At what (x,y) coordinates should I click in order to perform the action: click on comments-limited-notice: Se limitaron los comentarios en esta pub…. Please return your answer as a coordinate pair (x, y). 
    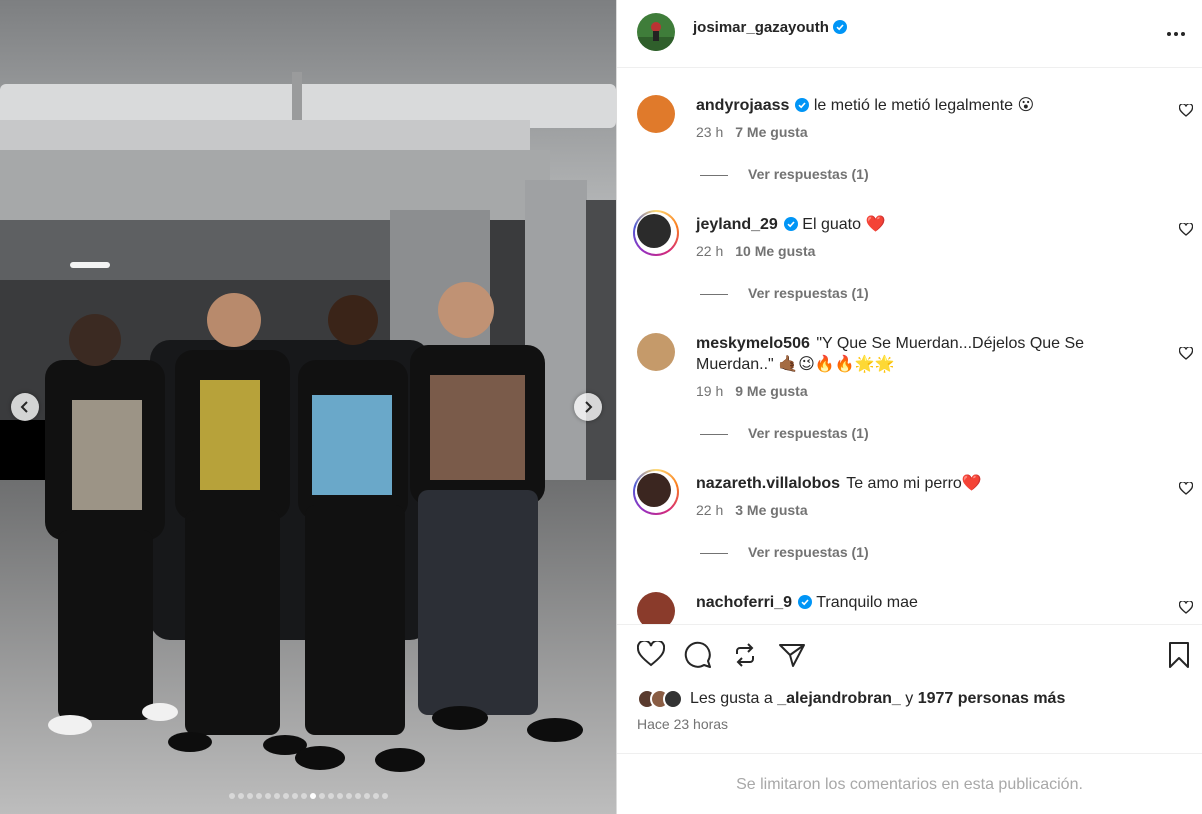
    Looking at the image, I should click on (909, 784).